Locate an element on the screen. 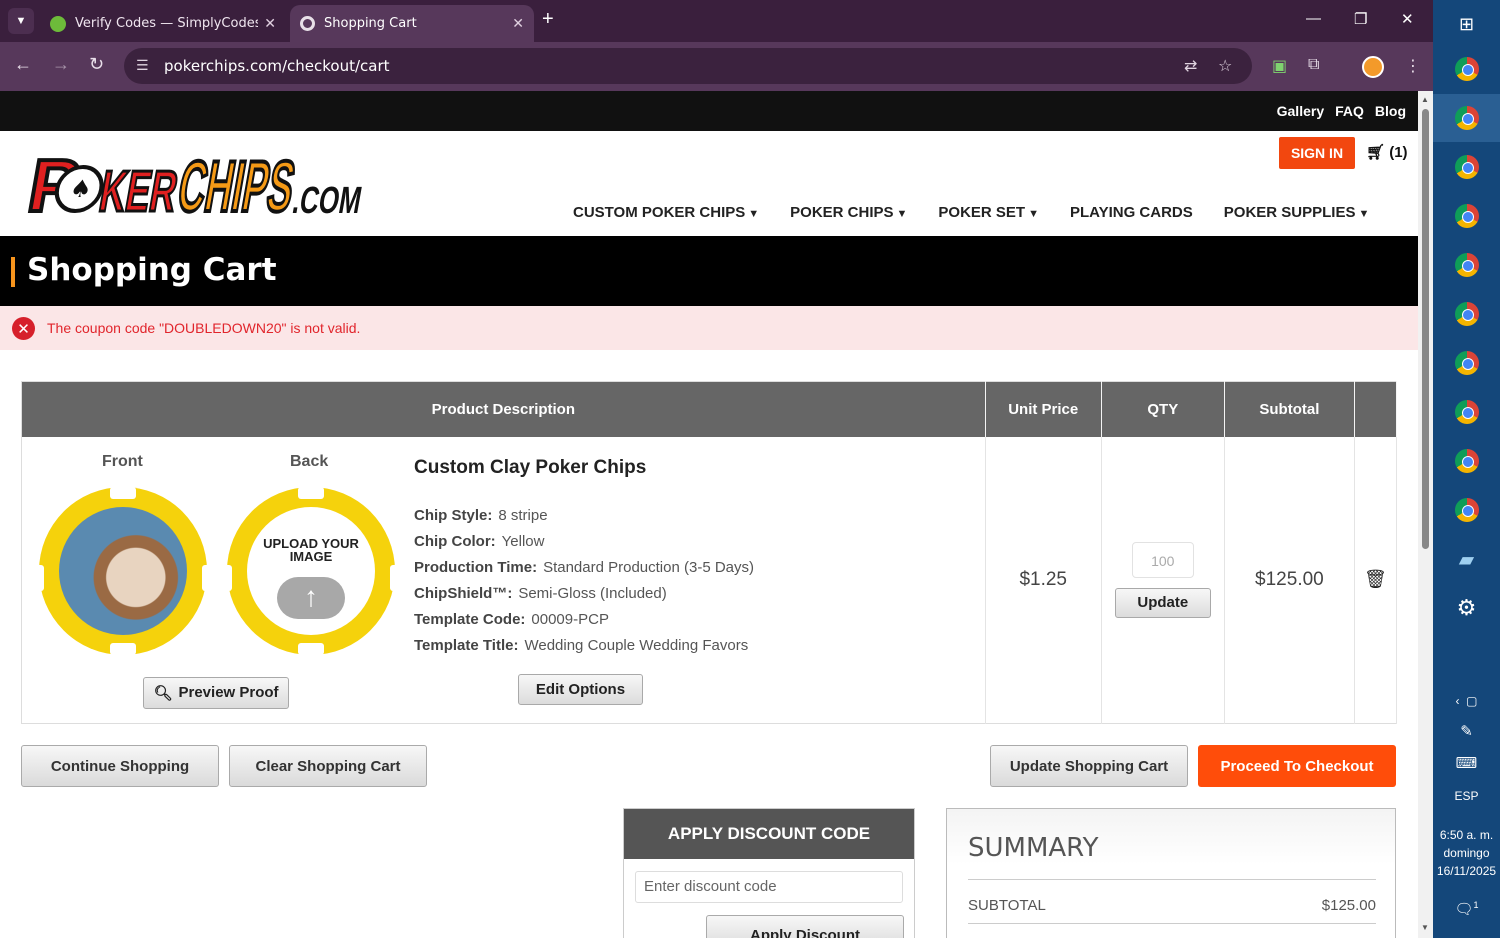 The width and height of the screenshot is (1500, 938). scroll-up-arrow-icon: ▲ is located at coordinates (1425, 99).